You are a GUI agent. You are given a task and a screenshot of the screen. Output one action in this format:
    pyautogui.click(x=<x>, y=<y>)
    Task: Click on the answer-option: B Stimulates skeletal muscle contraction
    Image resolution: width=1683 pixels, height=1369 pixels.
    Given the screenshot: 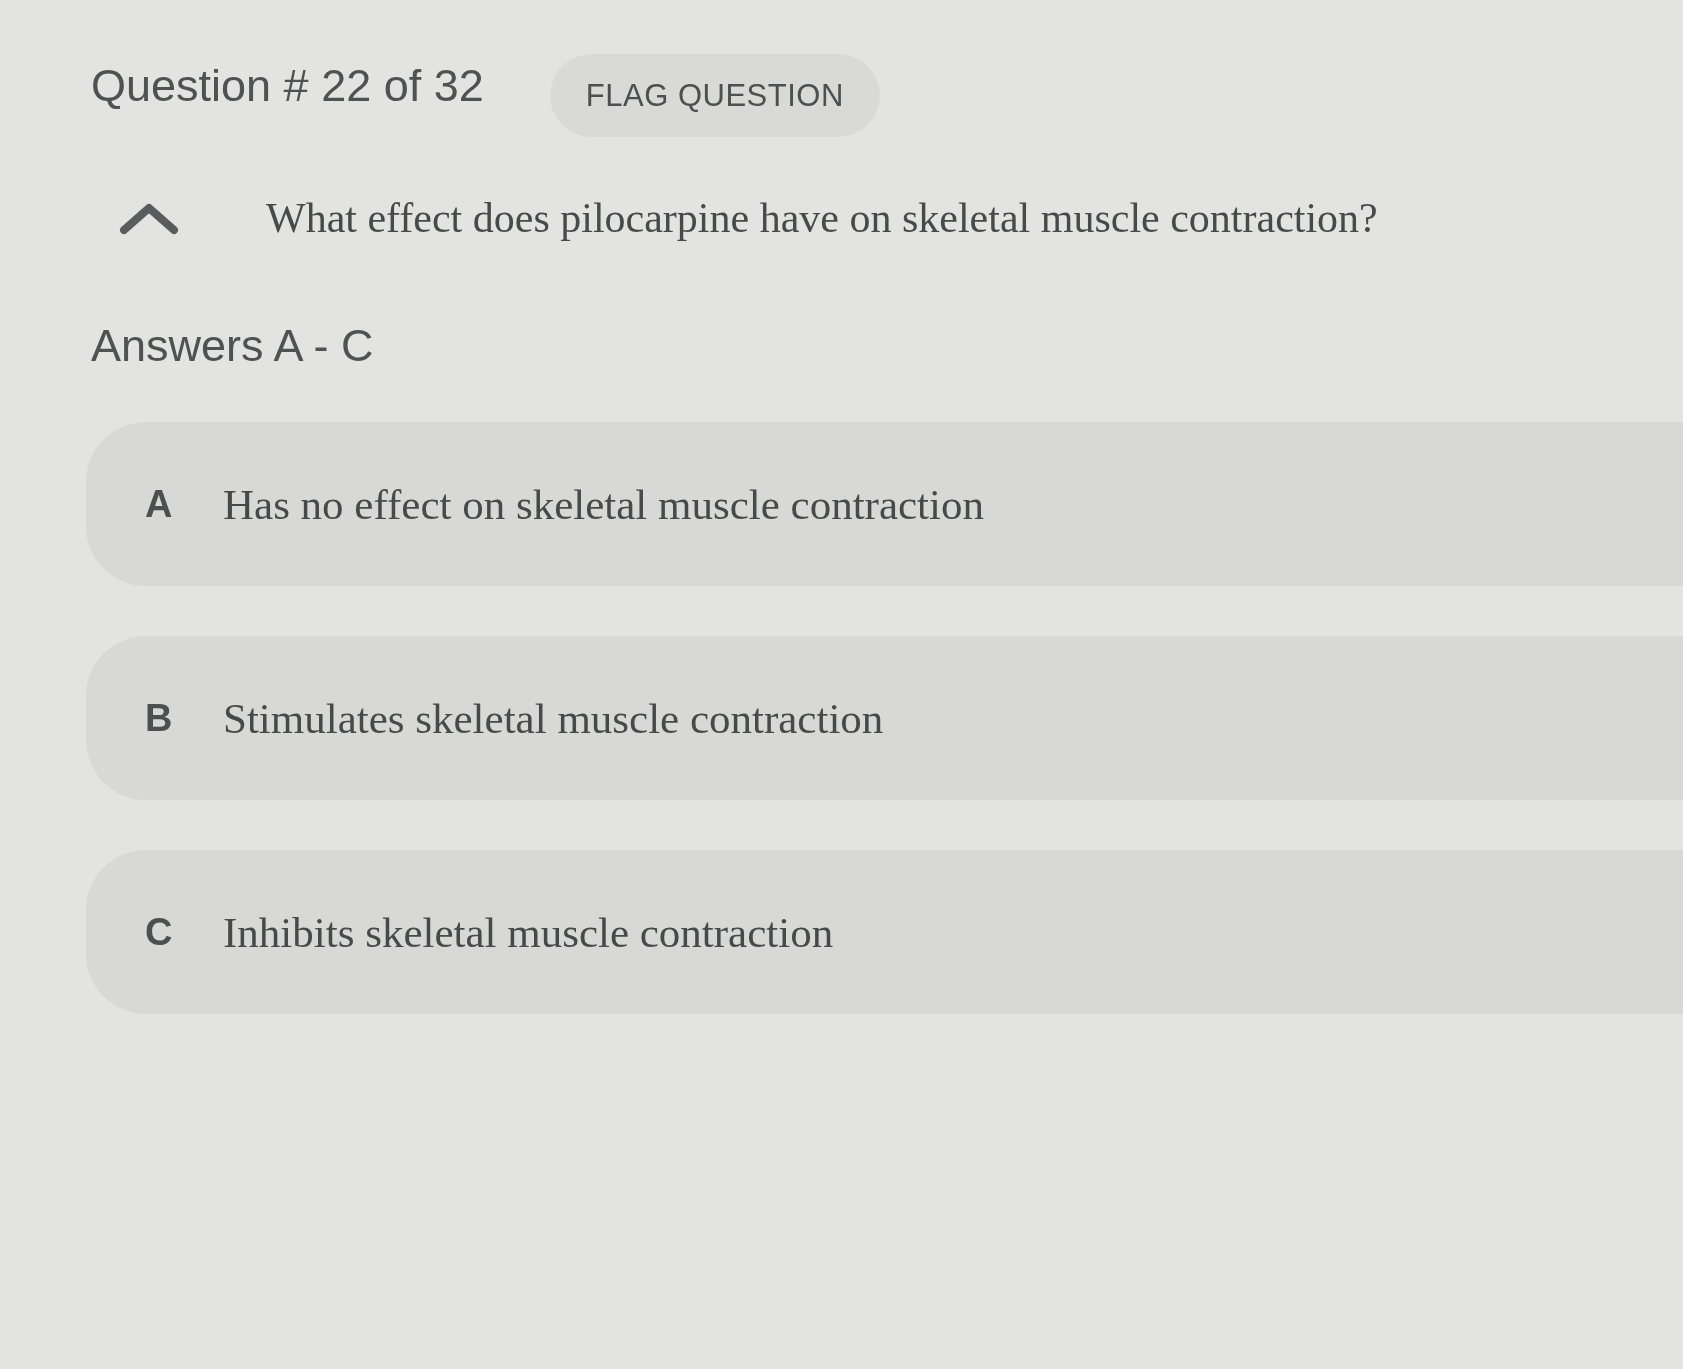 What is the action you would take?
    pyautogui.click(x=884, y=718)
    